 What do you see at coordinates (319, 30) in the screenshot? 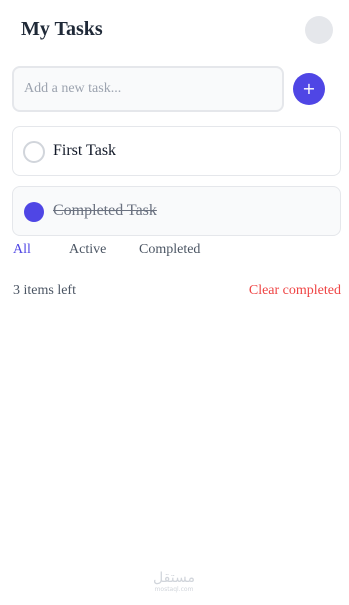
I see `avatar` at bounding box center [319, 30].